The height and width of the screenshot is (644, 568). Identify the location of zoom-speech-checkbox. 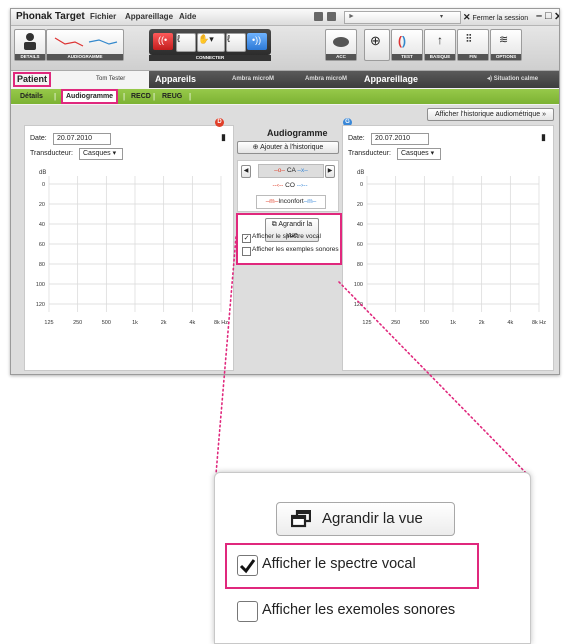
(247, 565).